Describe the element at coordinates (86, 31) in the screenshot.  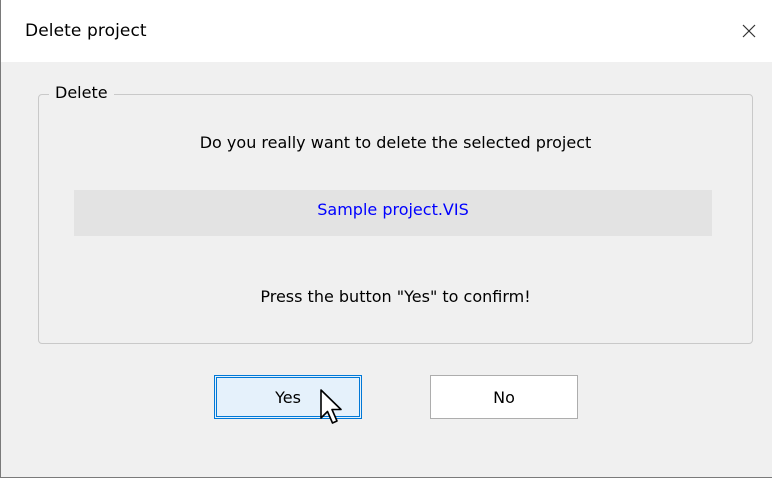
I see `dialog-title: Delete project` at that location.